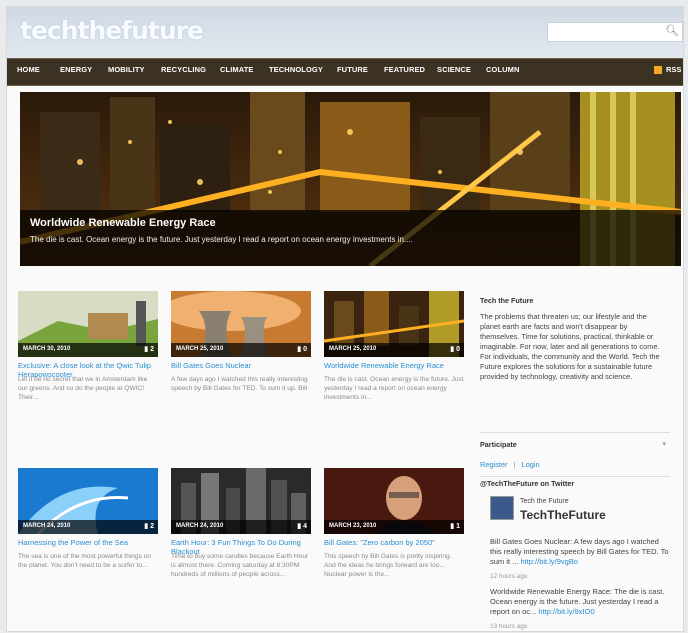 This screenshot has width=688, height=633. I want to click on nav-item-science: SCIENCE, so click(454, 69).